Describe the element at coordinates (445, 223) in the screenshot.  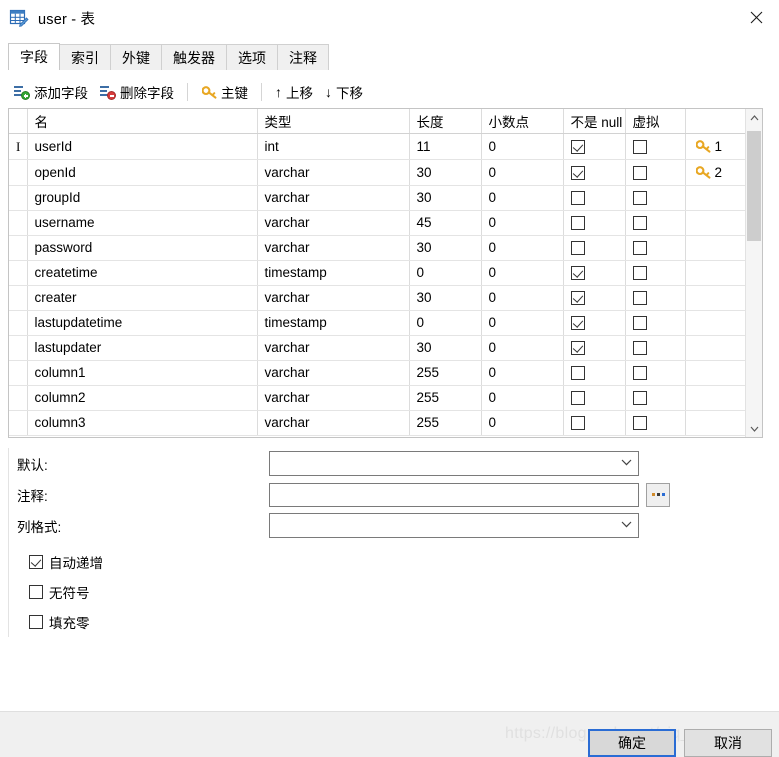
I see `cell-length: 45` at that location.